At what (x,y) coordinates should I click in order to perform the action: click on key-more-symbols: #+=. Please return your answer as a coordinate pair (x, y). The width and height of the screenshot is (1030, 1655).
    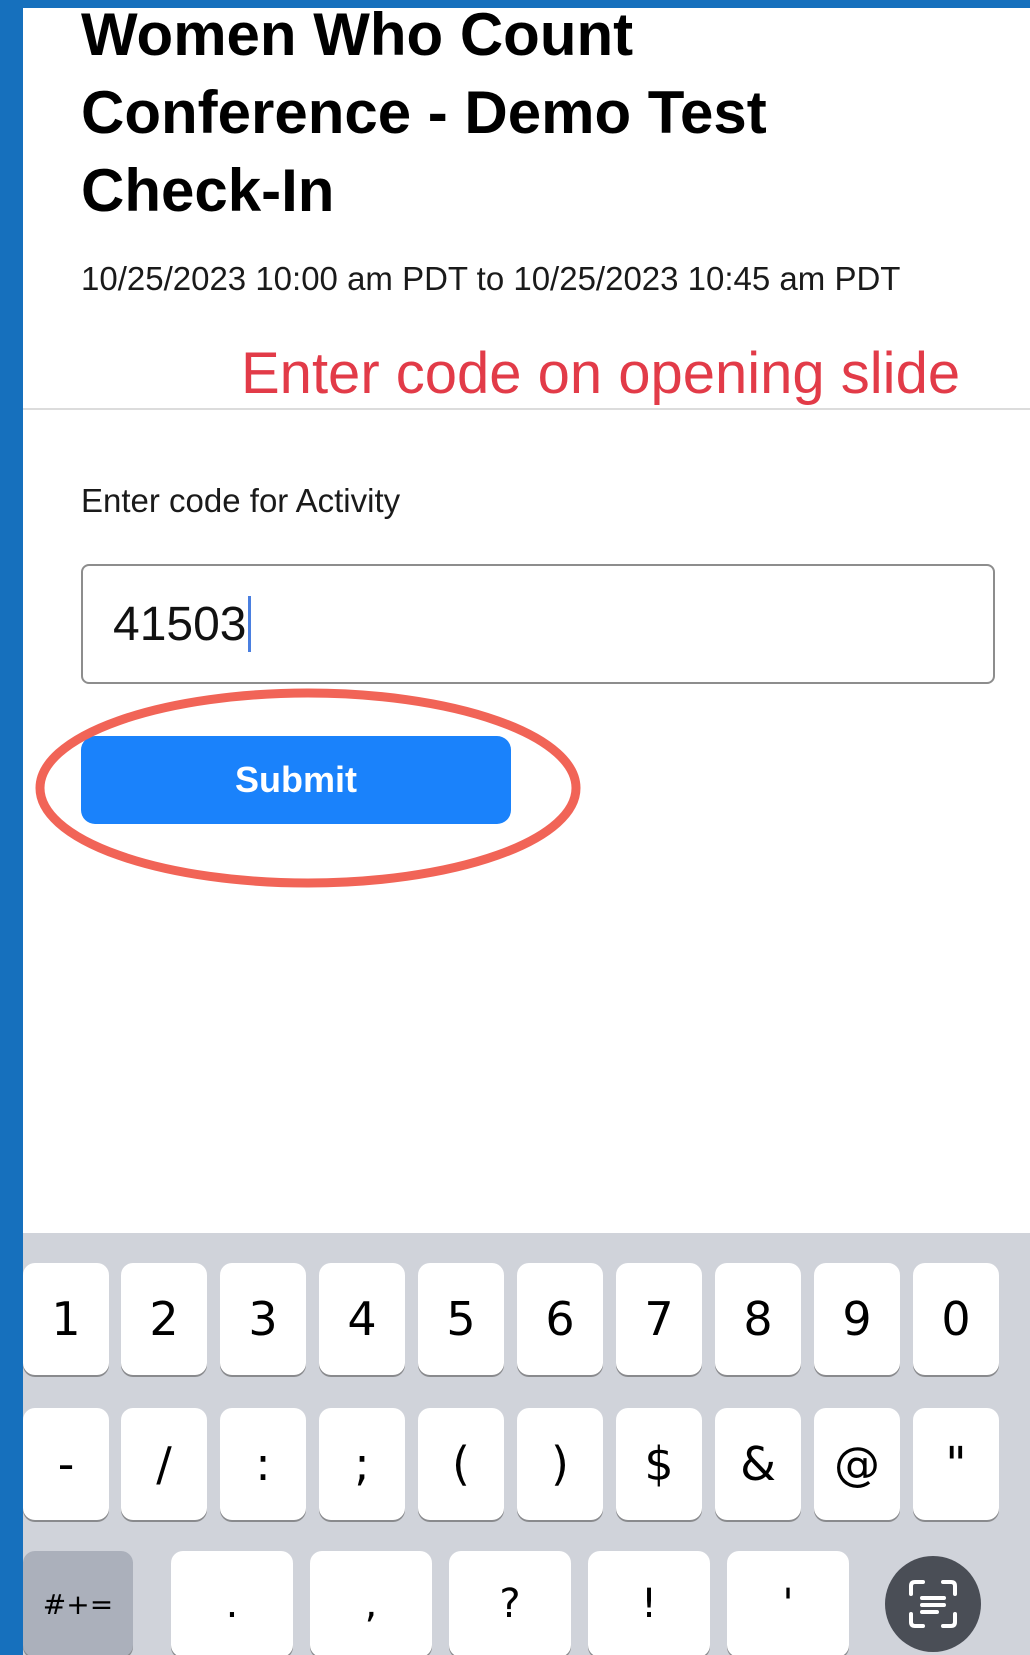
    Looking at the image, I should click on (78, 1603).